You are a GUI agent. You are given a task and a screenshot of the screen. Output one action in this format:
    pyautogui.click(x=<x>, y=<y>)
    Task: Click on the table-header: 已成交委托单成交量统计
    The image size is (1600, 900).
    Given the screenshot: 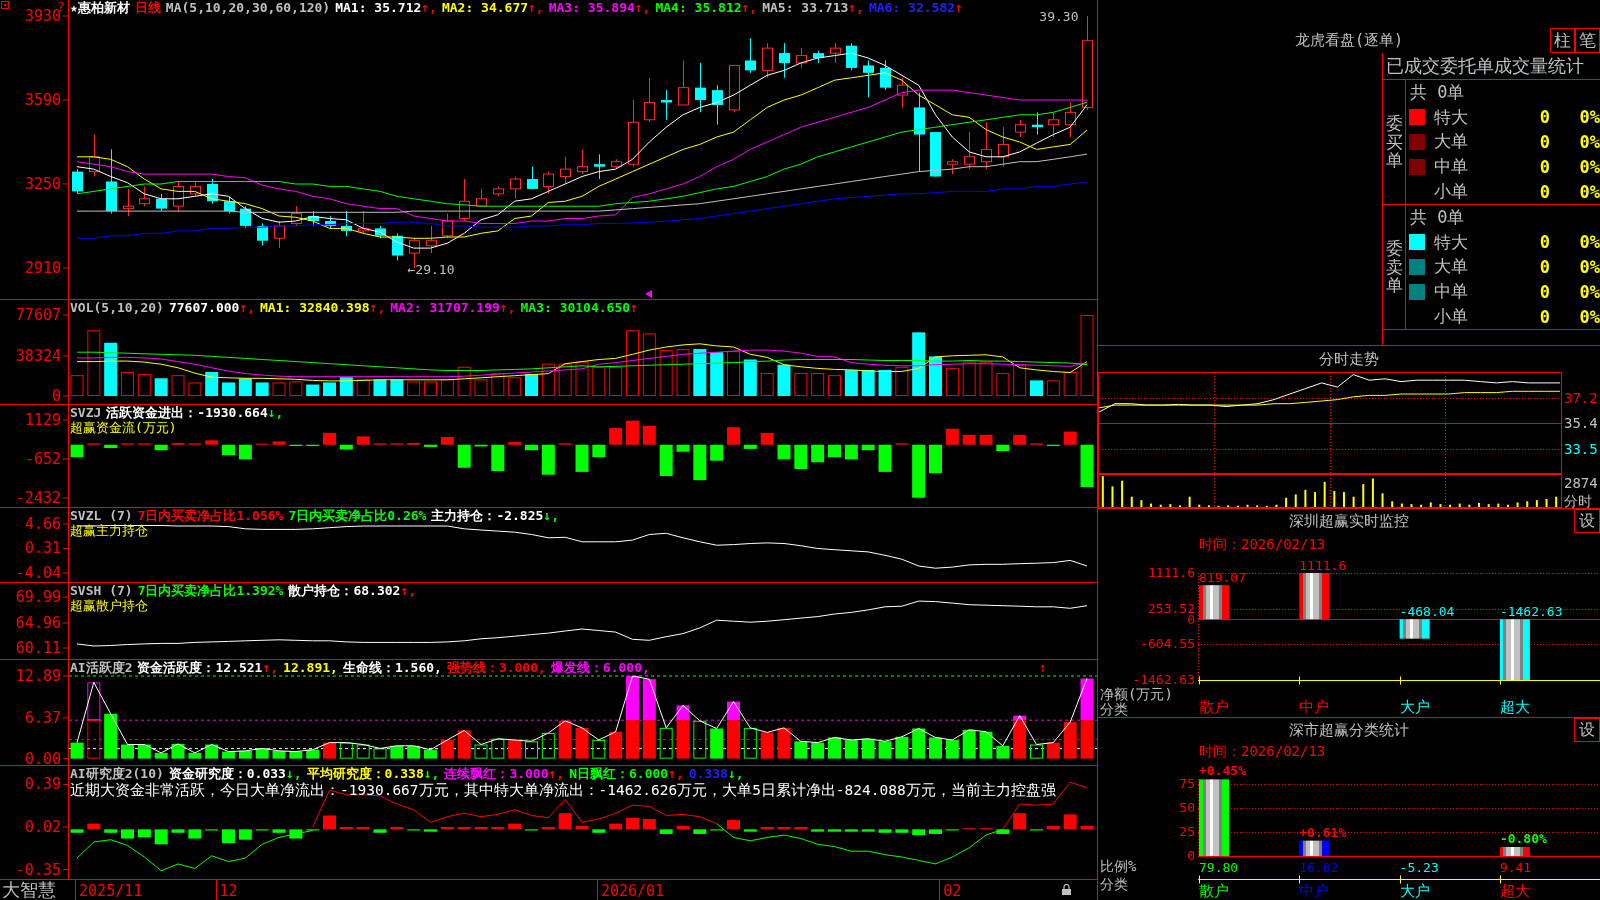 What is the action you would take?
    pyautogui.click(x=1491, y=66)
    